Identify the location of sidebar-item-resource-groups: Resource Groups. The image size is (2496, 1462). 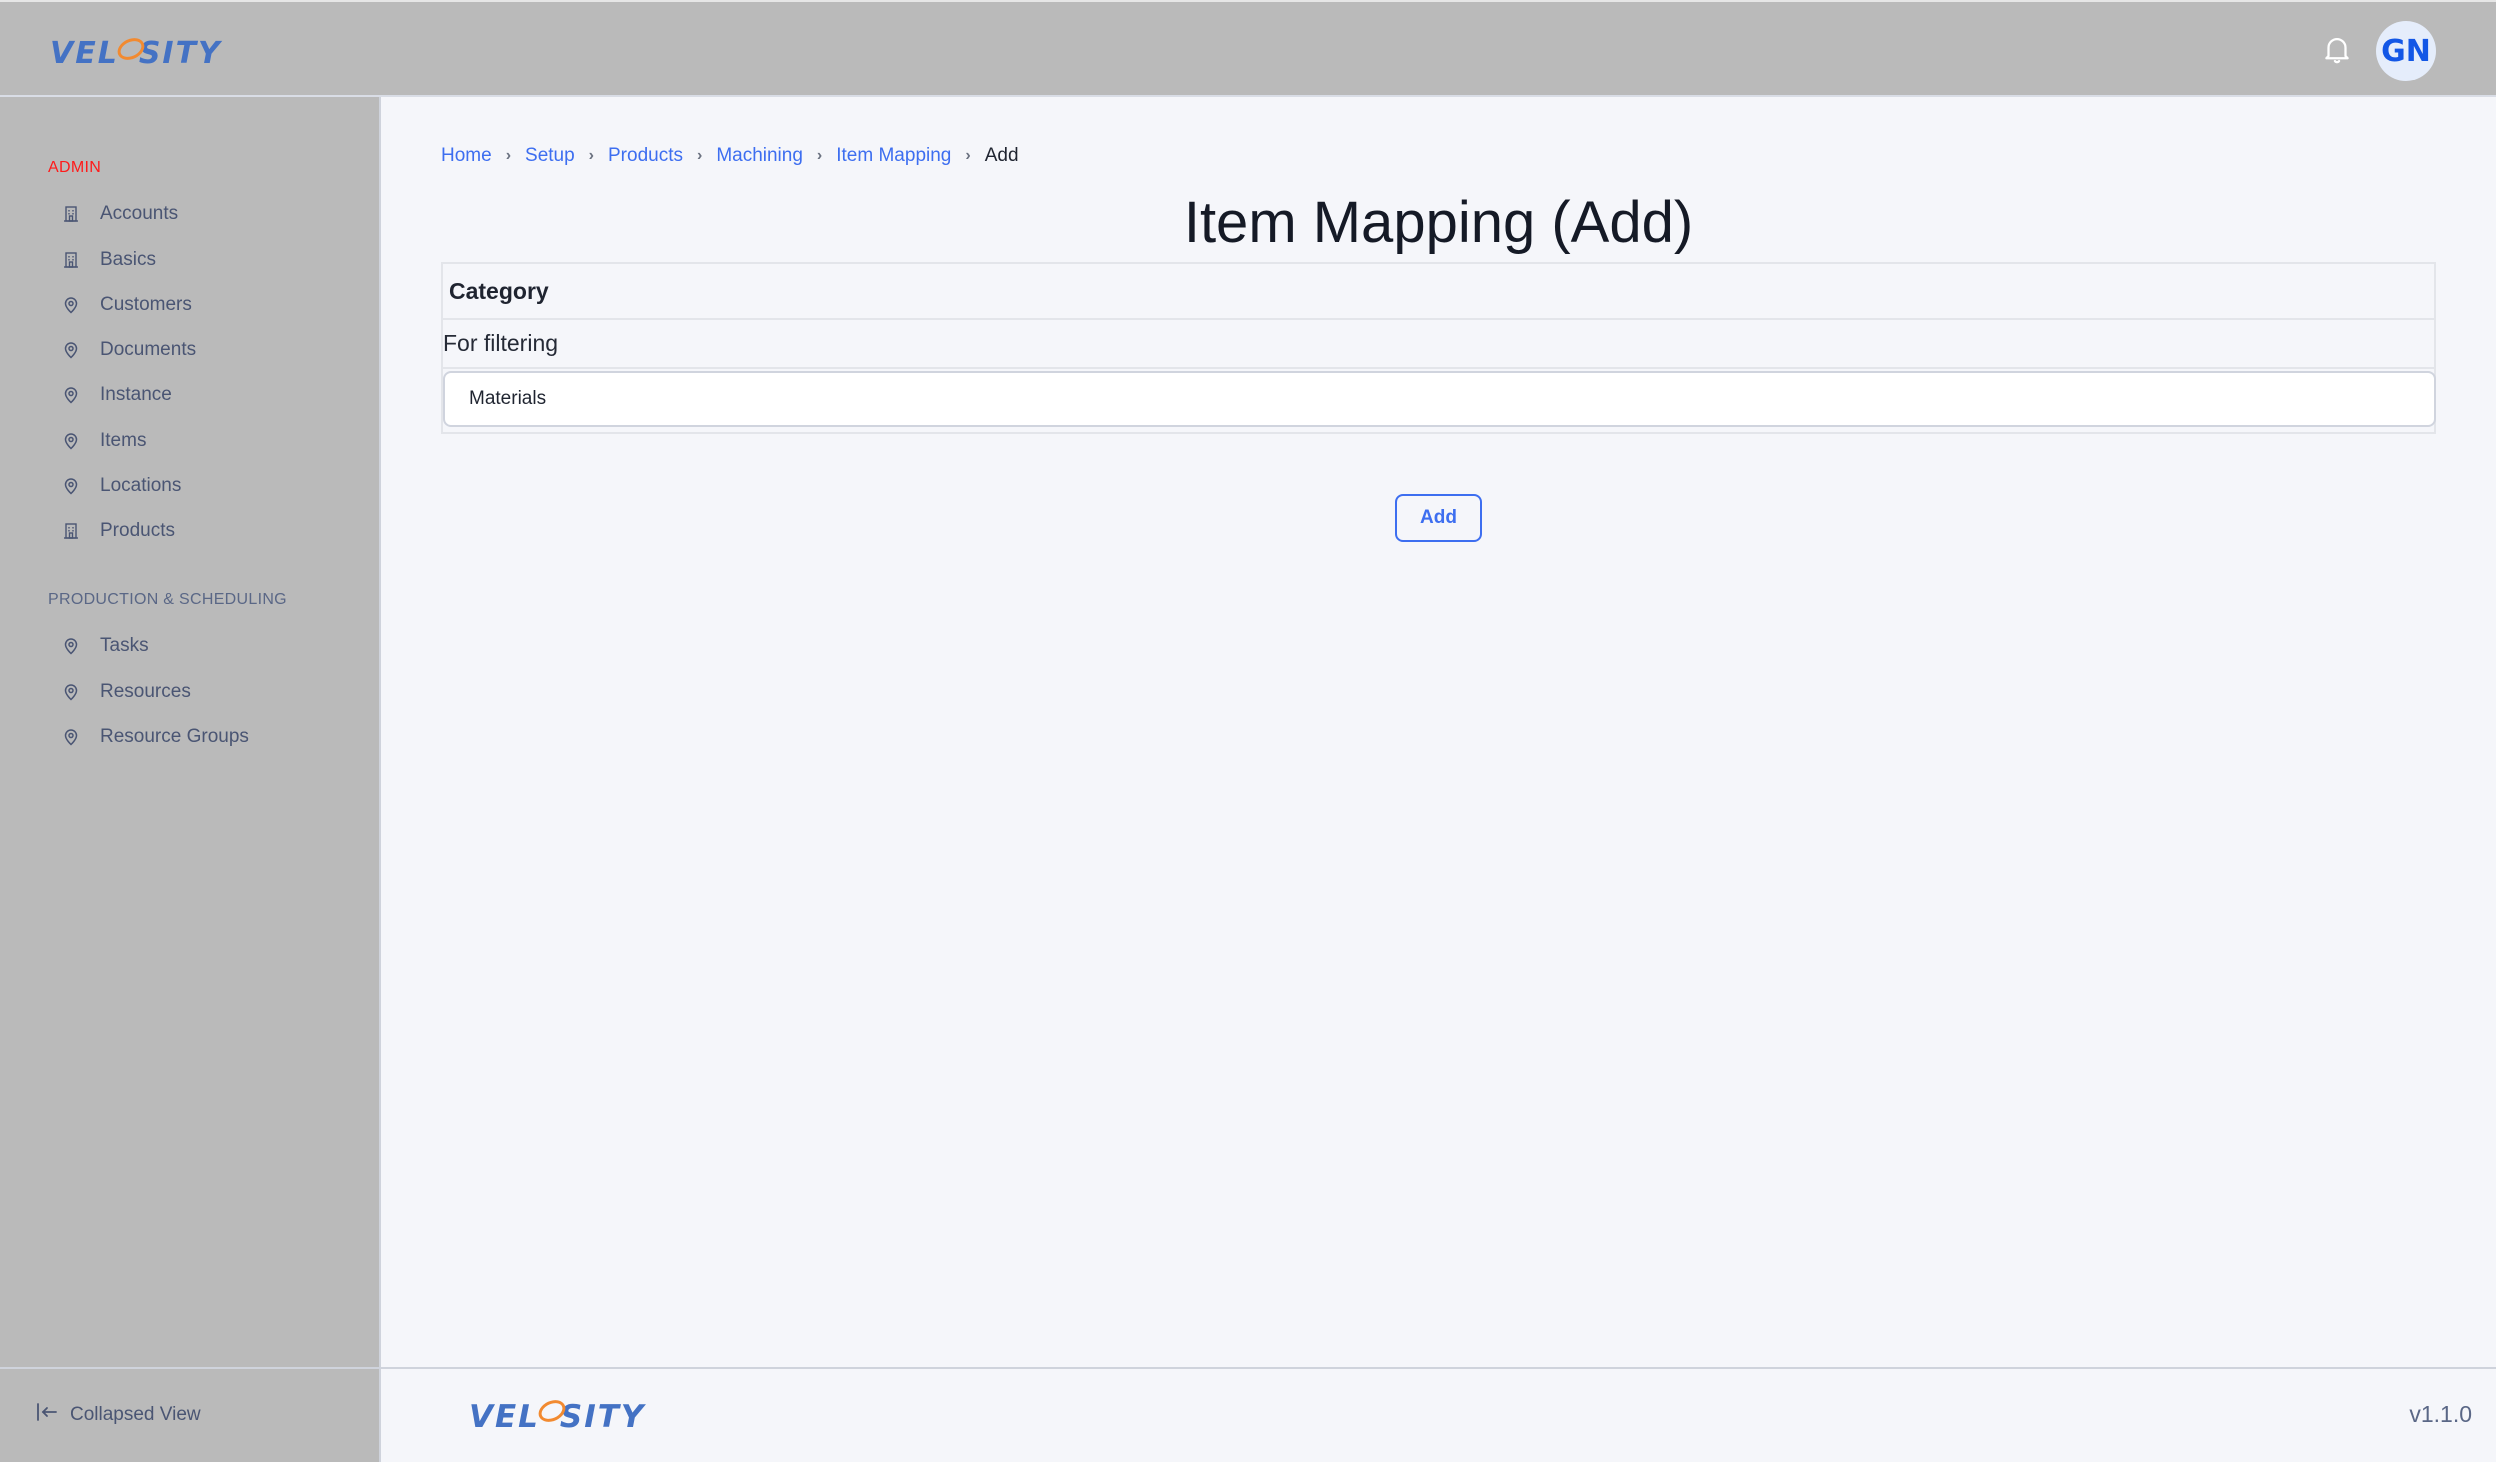
(155, 737).